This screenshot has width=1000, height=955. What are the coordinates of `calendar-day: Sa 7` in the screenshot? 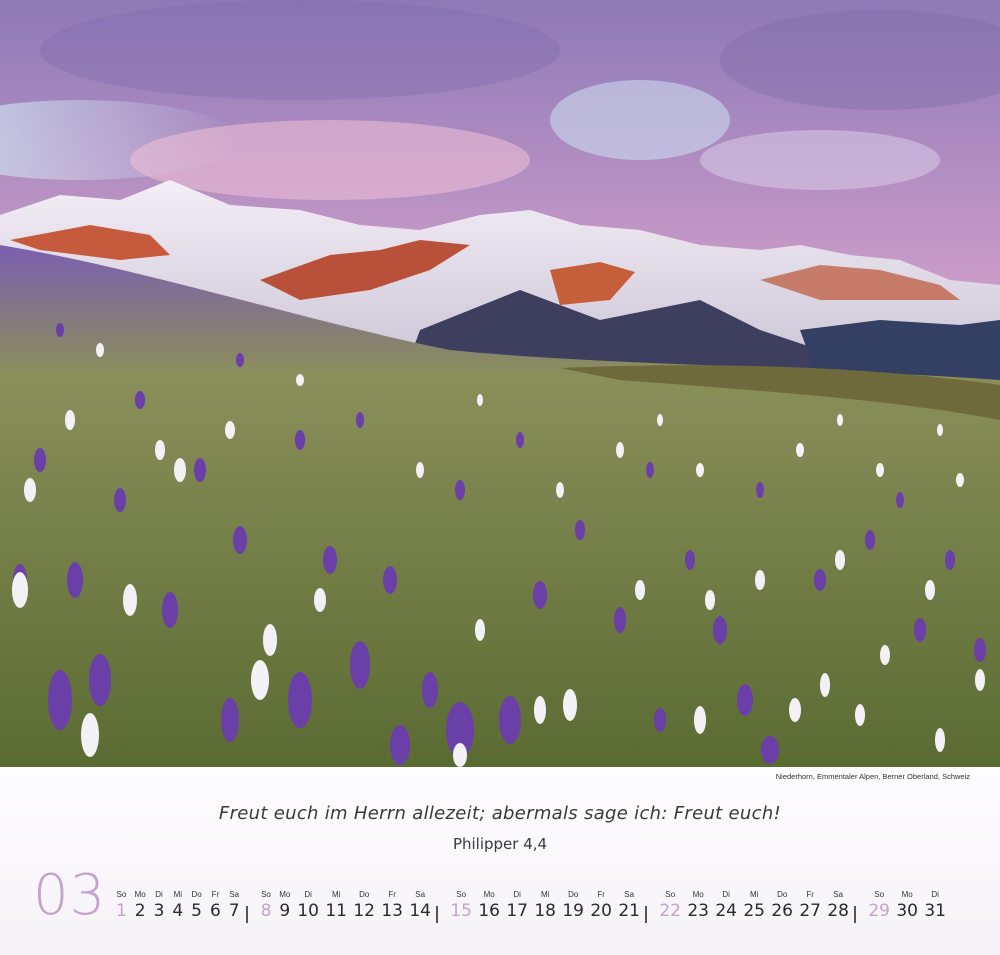 It's located at (234, 905).